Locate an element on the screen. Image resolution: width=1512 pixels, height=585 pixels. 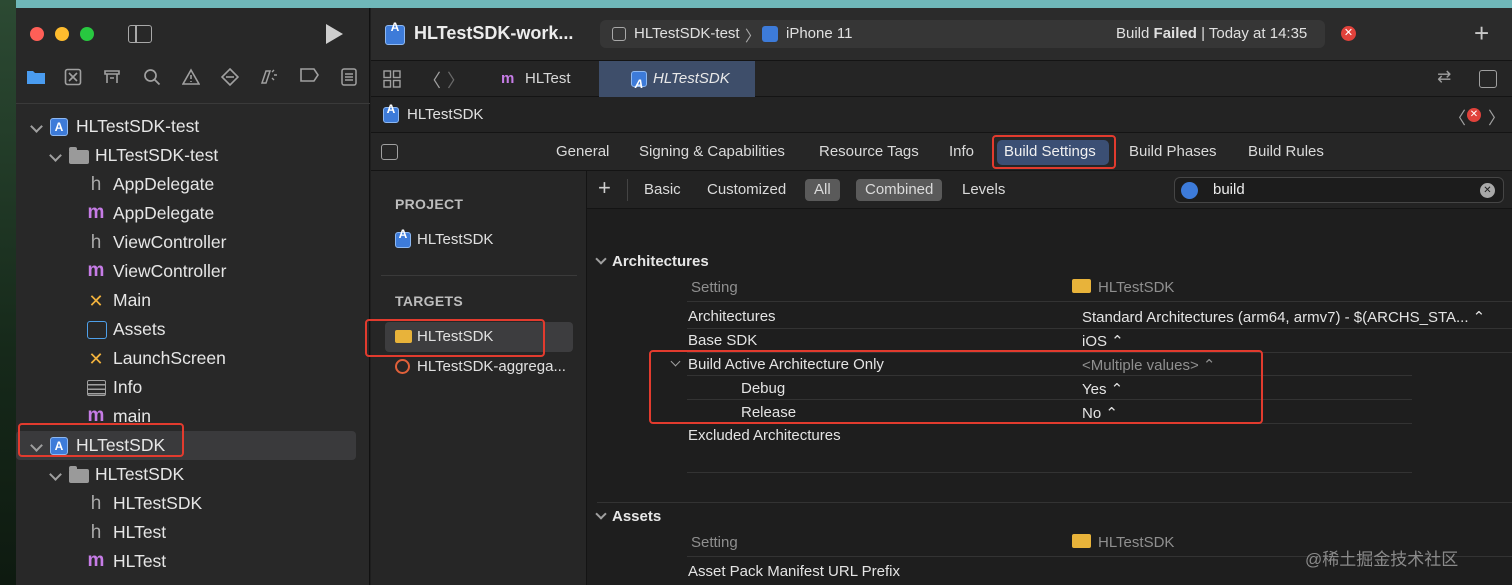
tree-item-file: h ViewController is located at coordinates (193, 242).